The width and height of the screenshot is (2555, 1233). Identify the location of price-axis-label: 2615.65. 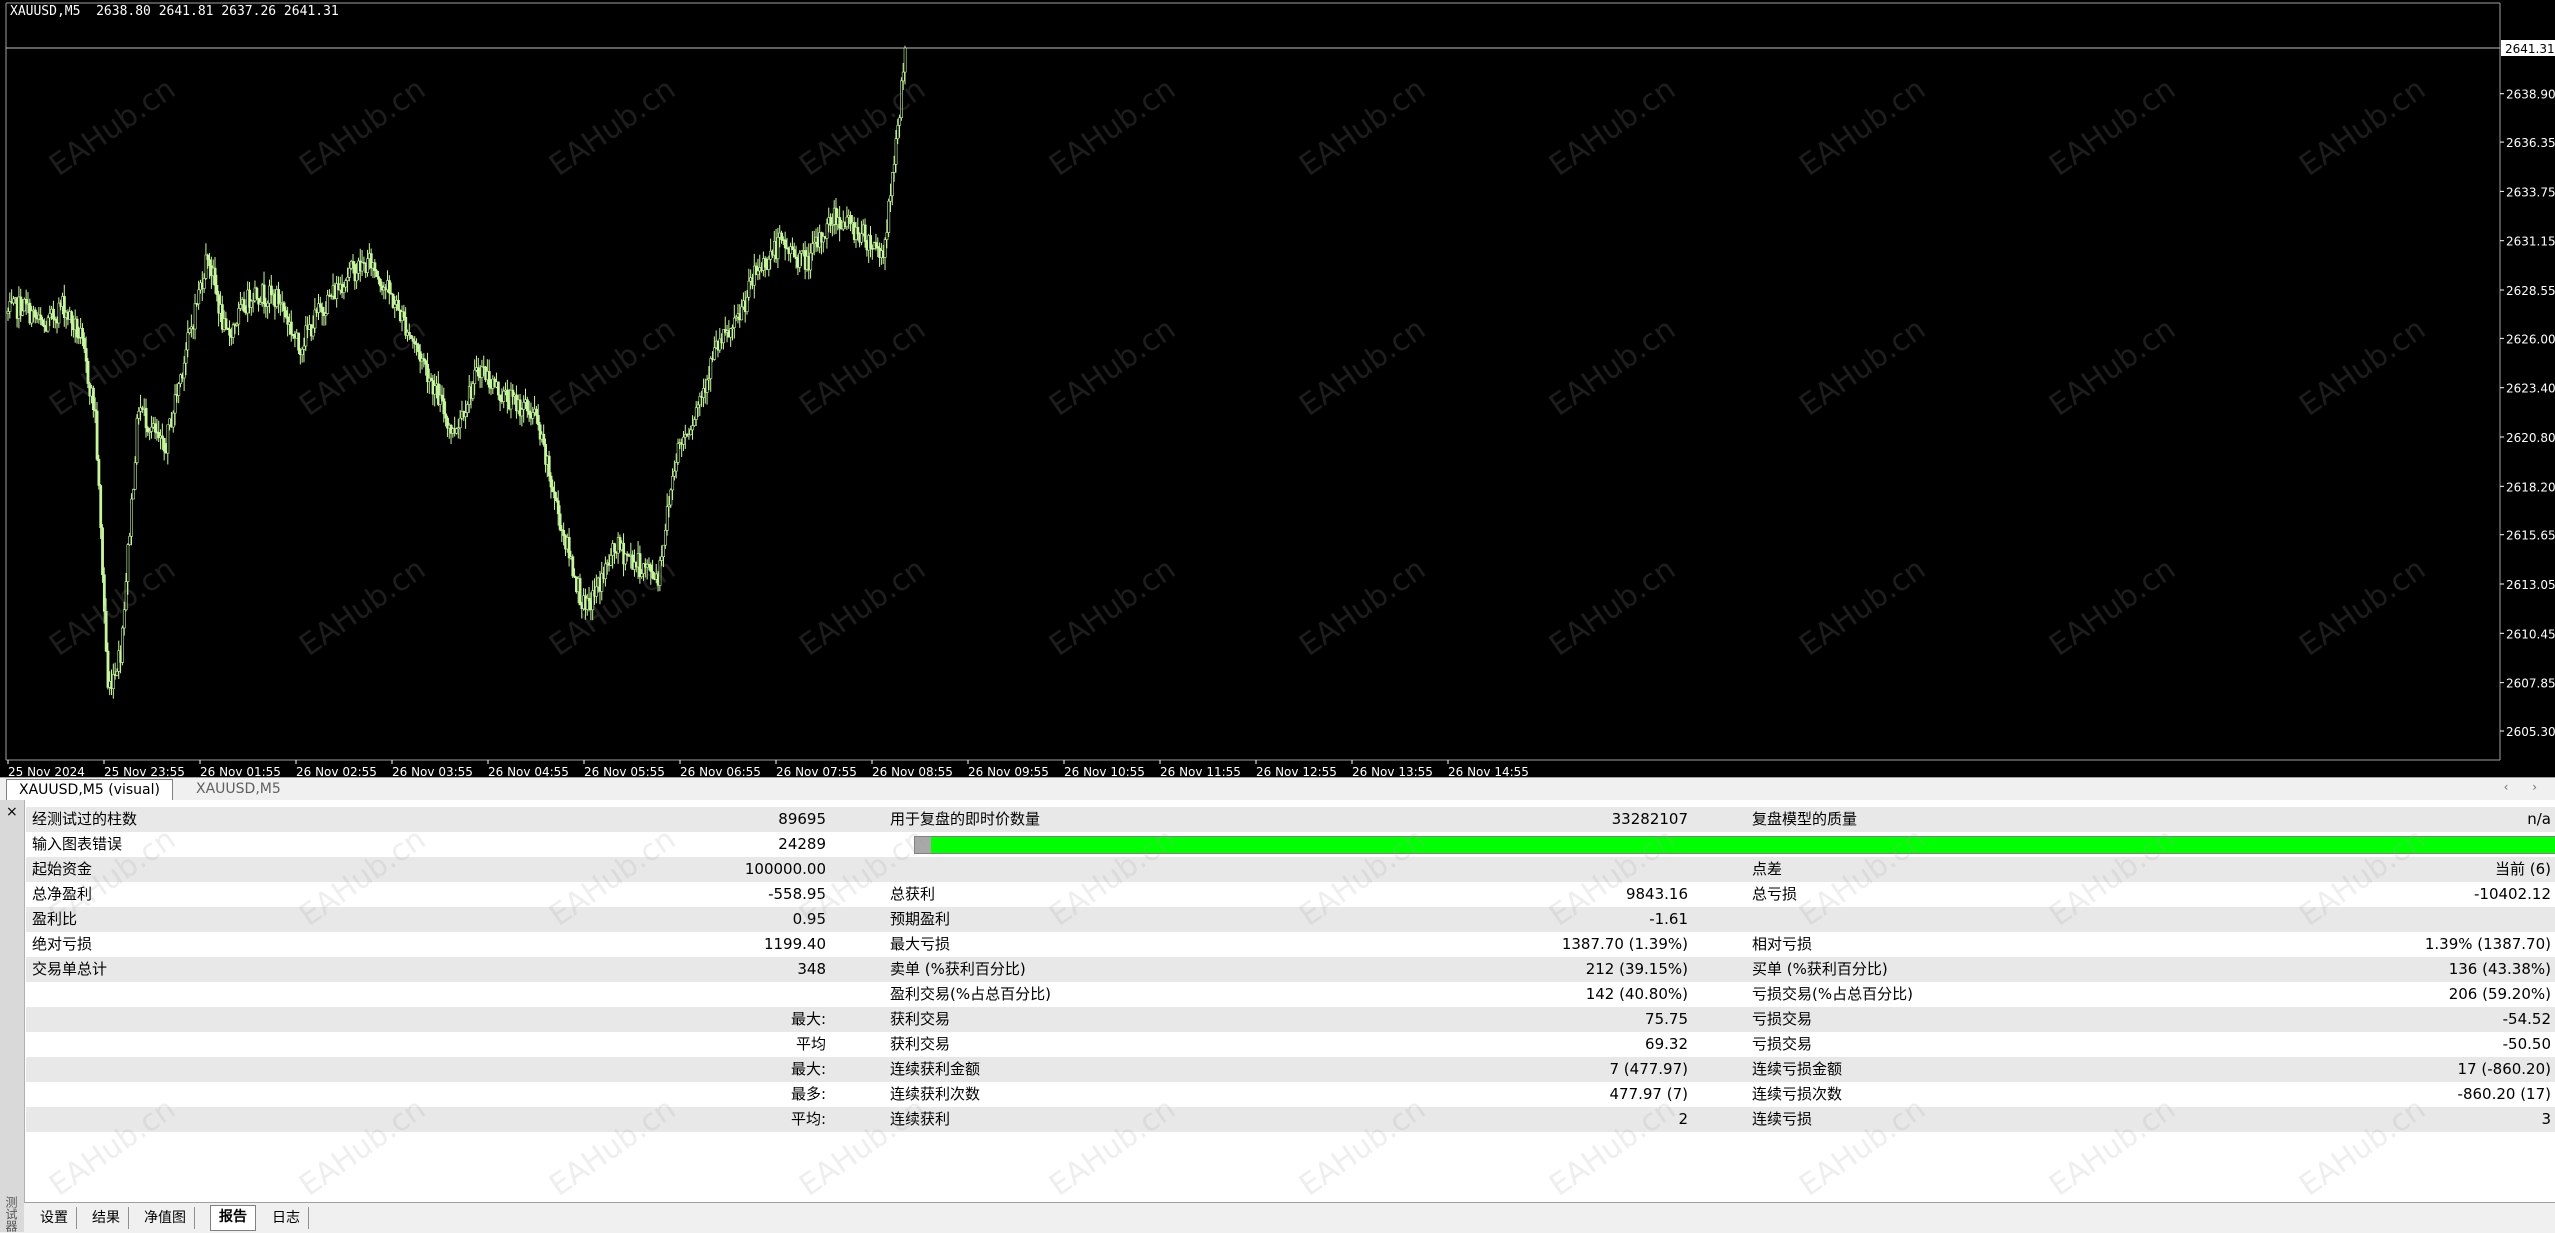
(2530, 536).